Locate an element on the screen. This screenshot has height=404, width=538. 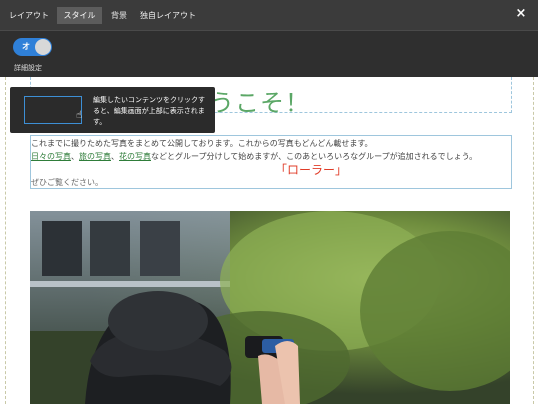
closing-paragraph: ぜひご覧ください。 is located at coordinates (67, 182).